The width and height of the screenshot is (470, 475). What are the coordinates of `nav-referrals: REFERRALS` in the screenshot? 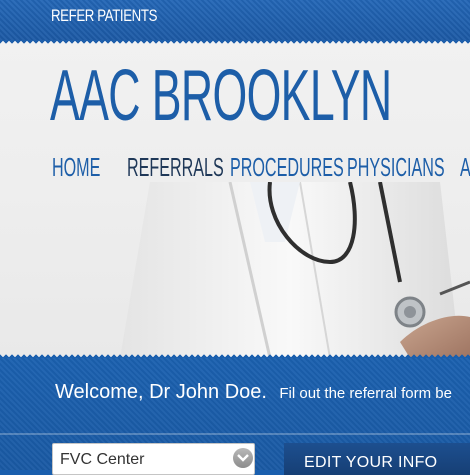 It's located at (175, 167).